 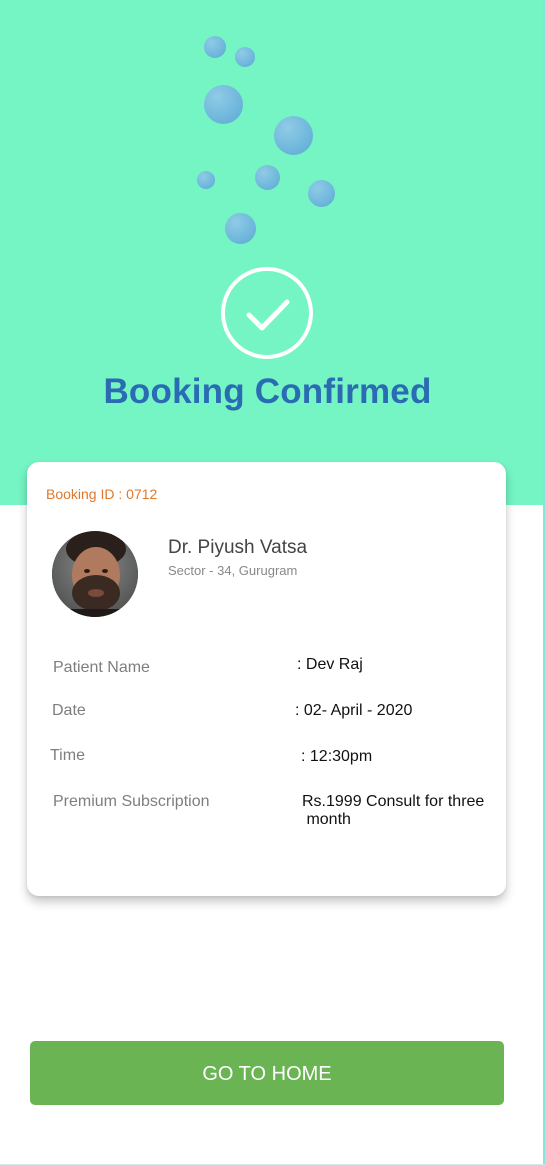 What do you see at coordinates (267, 1073) in the screenshot?
I see `go-to-home-button: GO TO HOME` at bounding box center [267, 1073].